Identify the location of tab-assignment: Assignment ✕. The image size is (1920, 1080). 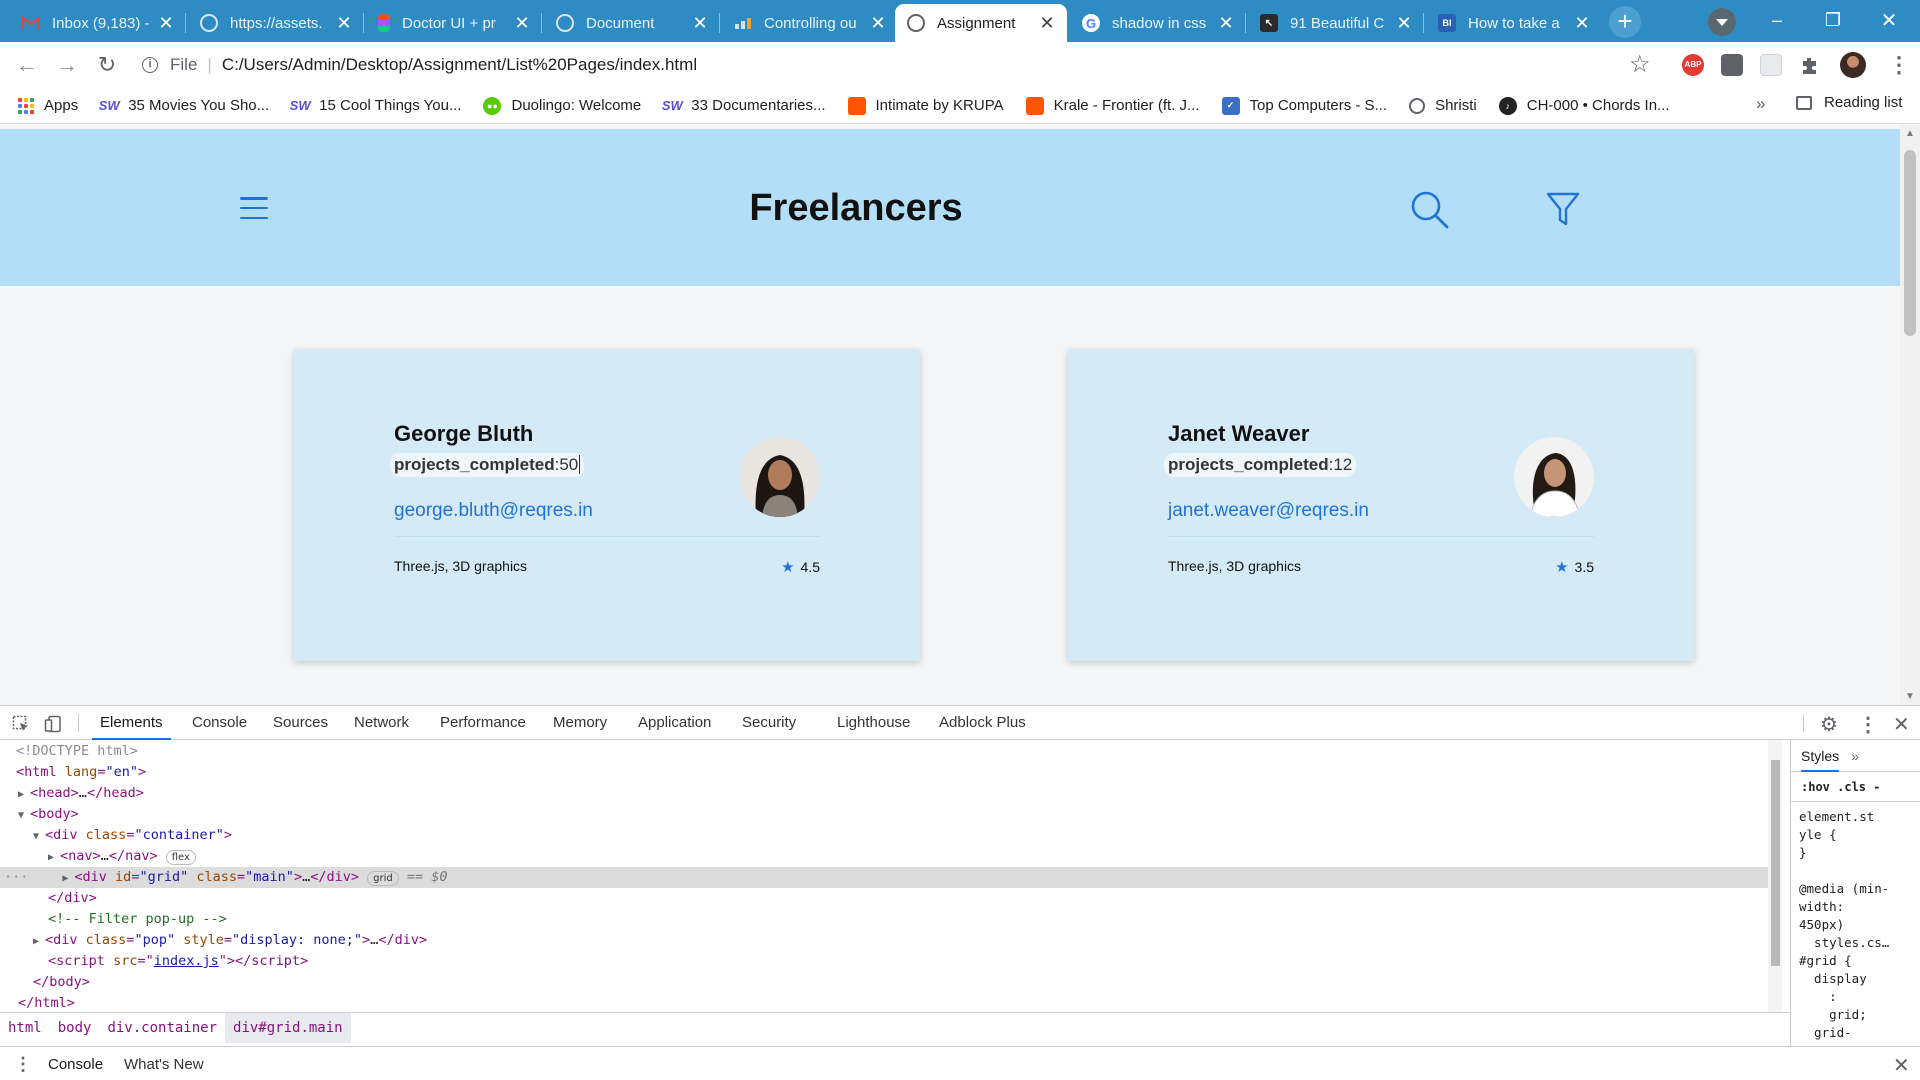
(981, 23).